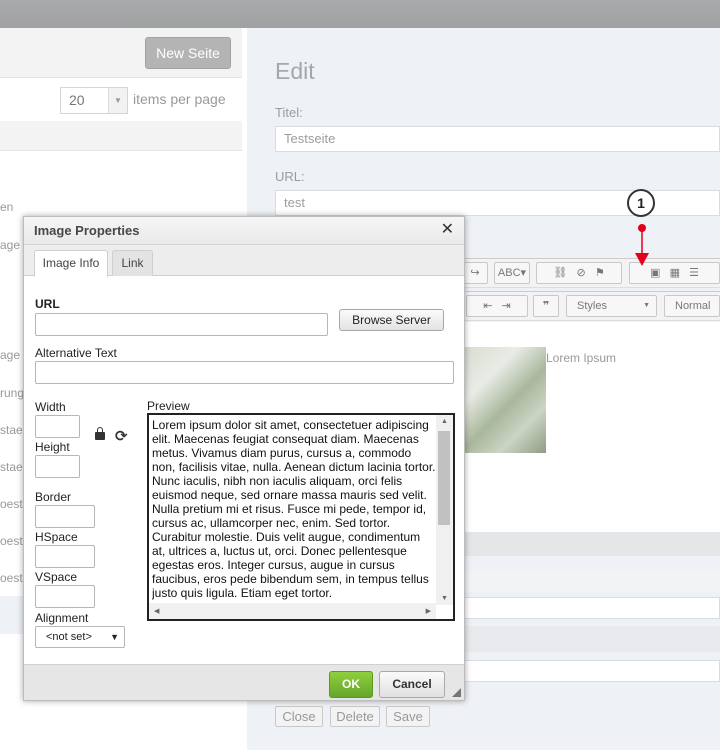  I want to click on tab-image-info: Image Info, so click(71, 263).